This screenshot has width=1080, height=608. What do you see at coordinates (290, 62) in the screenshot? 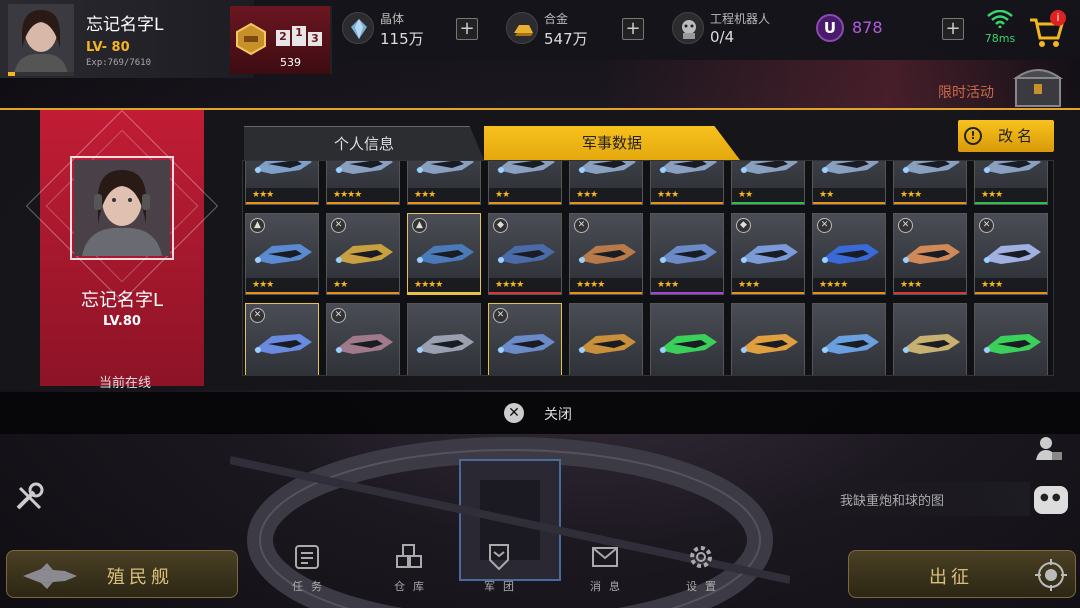
I see `rank-value: 539` at bounding box center [290, 62].